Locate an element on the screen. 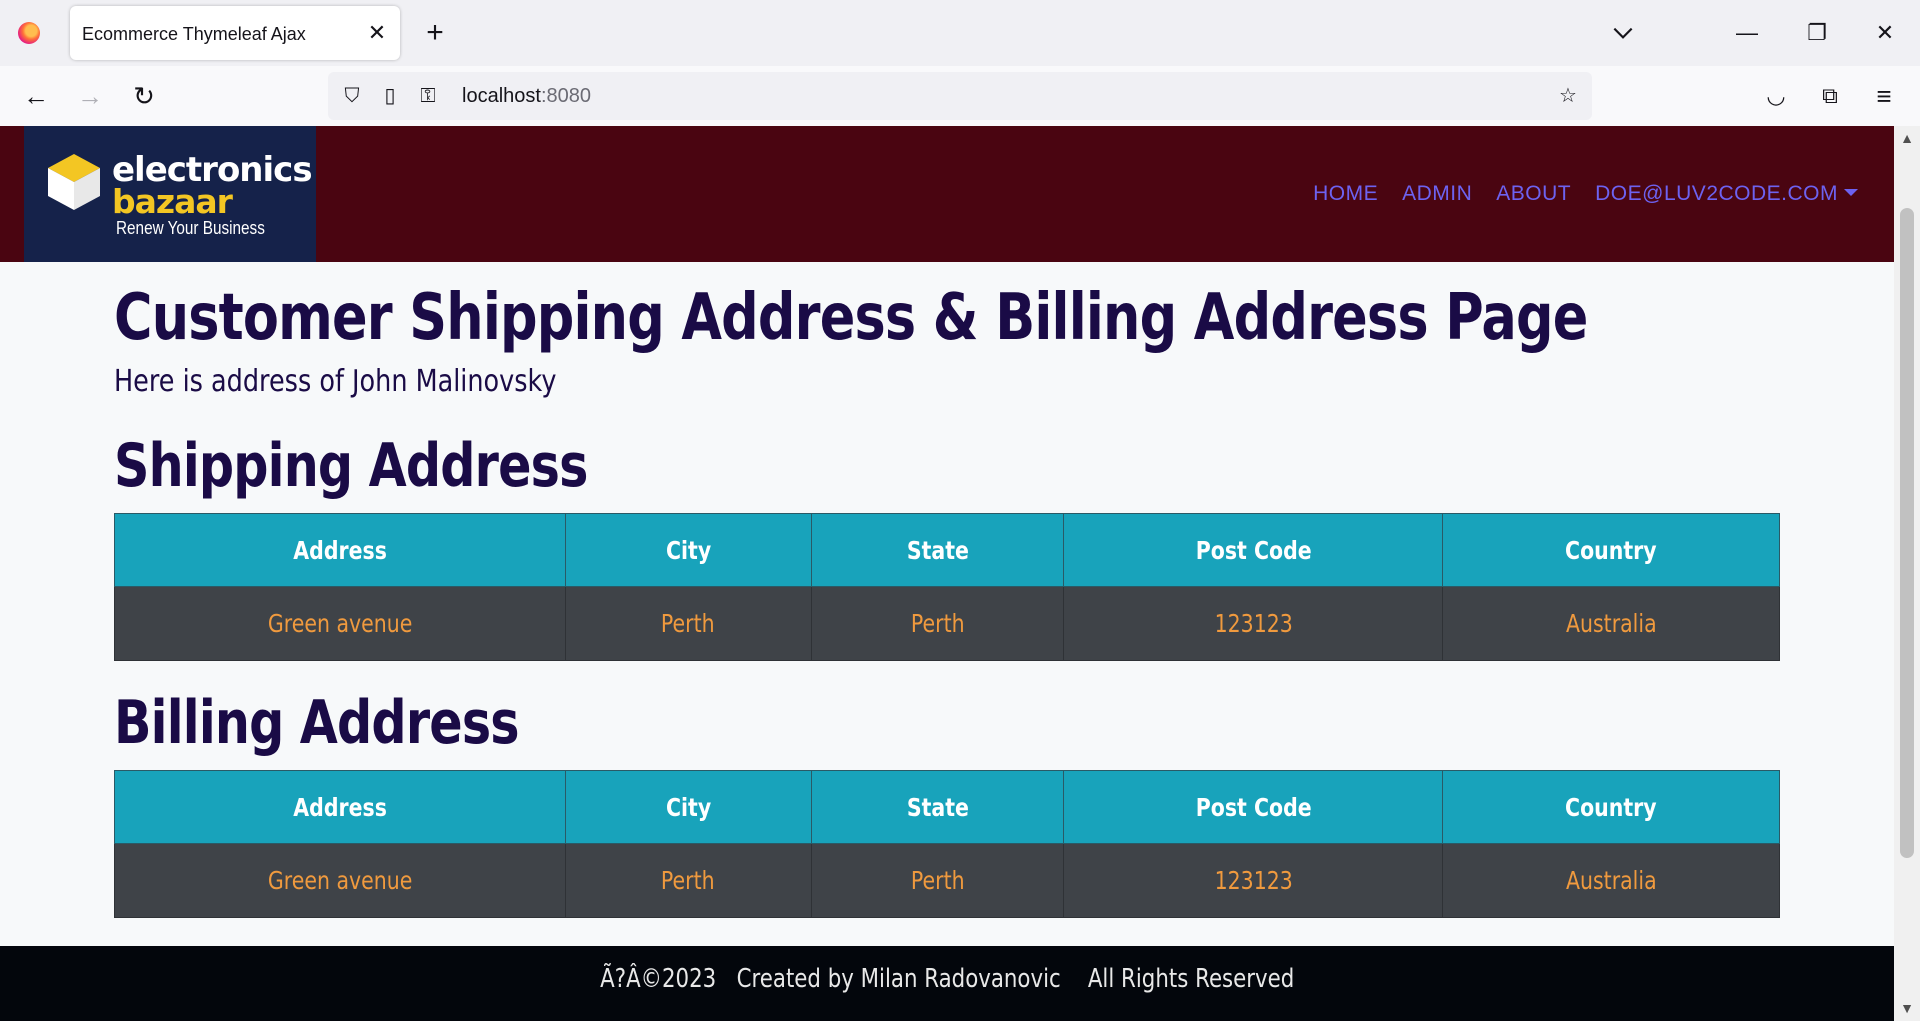 This screenshot has width=1920, height=1021. browser-tab: Ecommerce Thymeleaf Ajax ✕ is located at coordinates (235, 33).